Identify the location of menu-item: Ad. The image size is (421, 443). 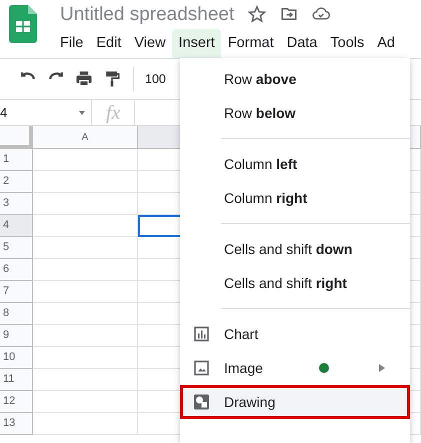
(385, 43).